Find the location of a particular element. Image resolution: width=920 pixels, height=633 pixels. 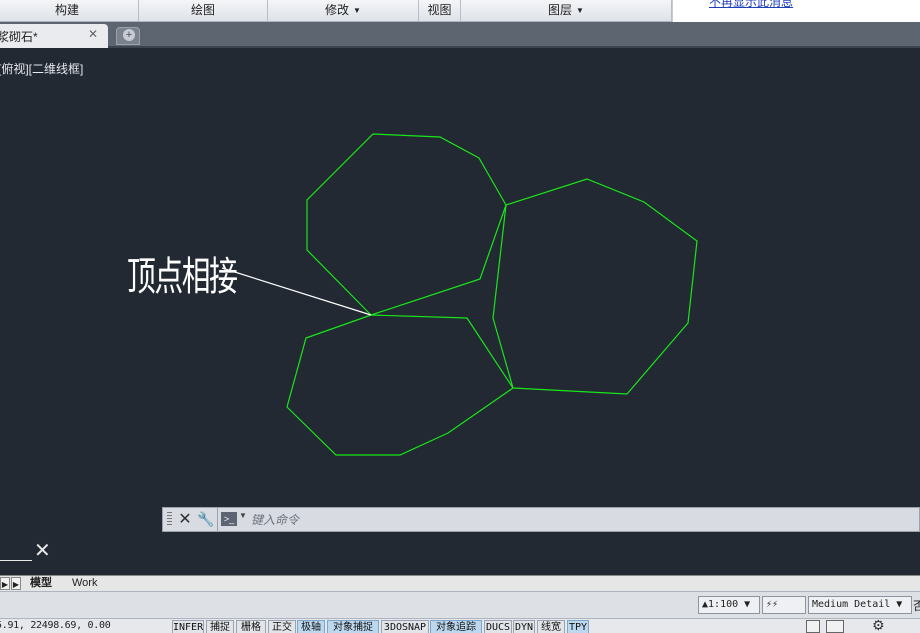

panel-label: 绘图 is located at coordinates (202, 10).